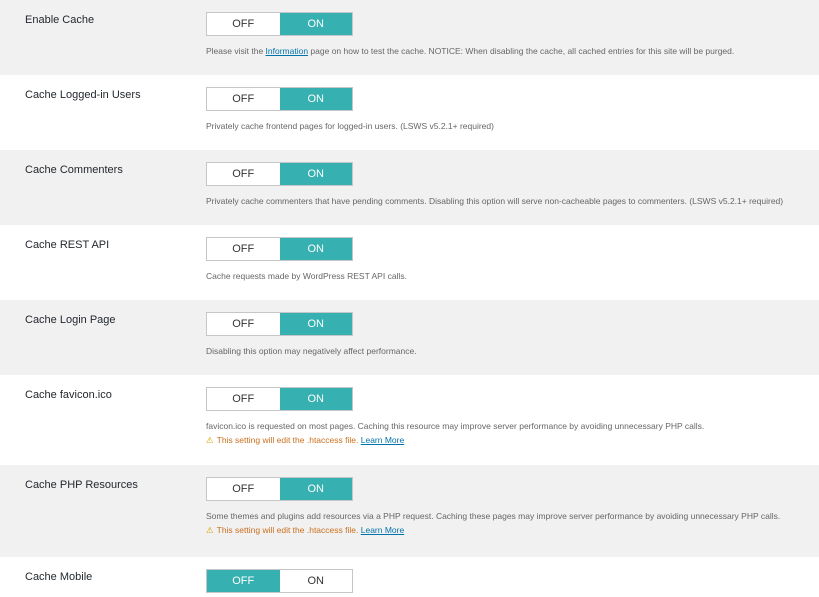 This screenshot has width=819, height=597. I want to click on setting-row-cache-mobile: Cache Mobile OFF ON, so click(409, 577).